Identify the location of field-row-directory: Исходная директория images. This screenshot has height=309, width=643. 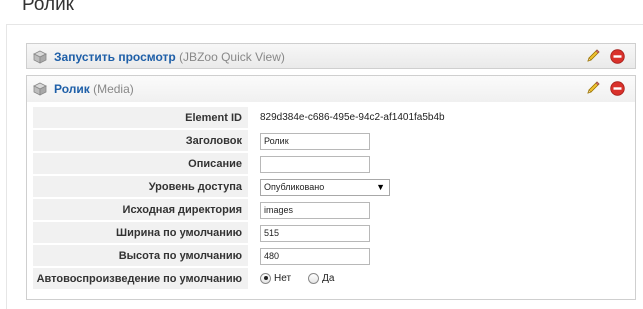
(332, 210).